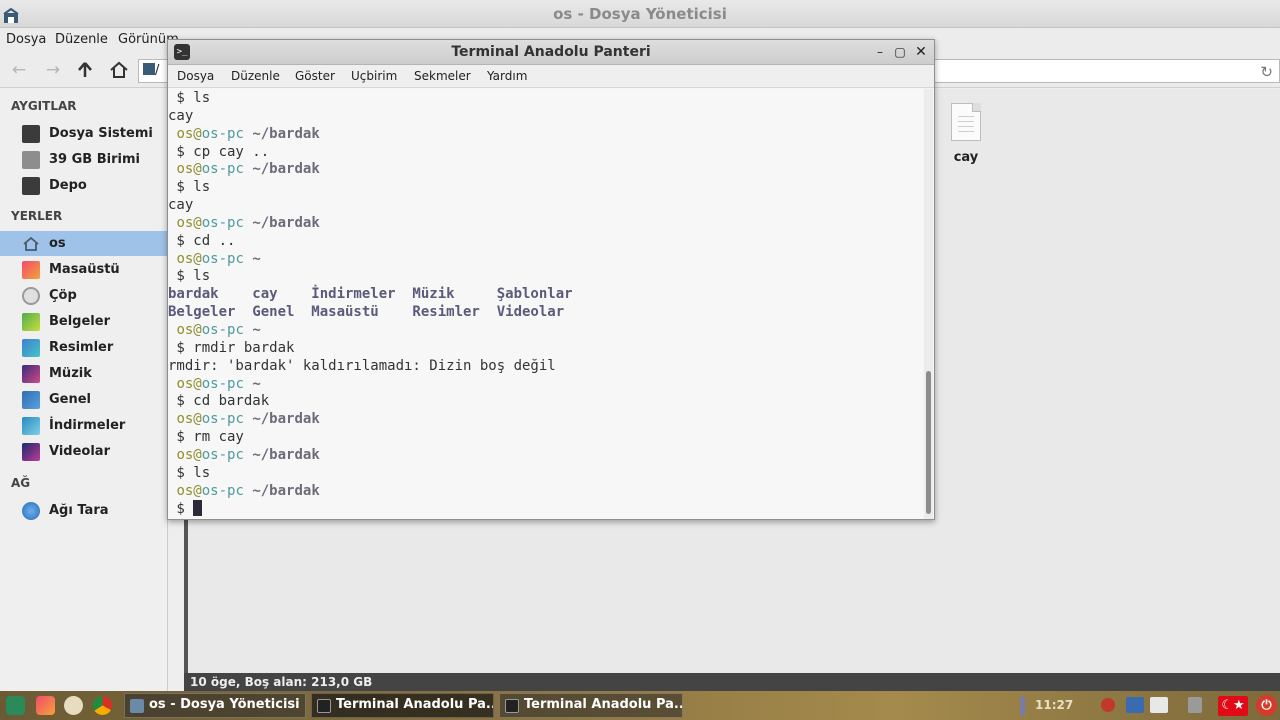 The image size is (1280, 720). Describe the element at coordinates (19, 70) in the screenshot. I see `back-arrow-icon: ←` at that location.